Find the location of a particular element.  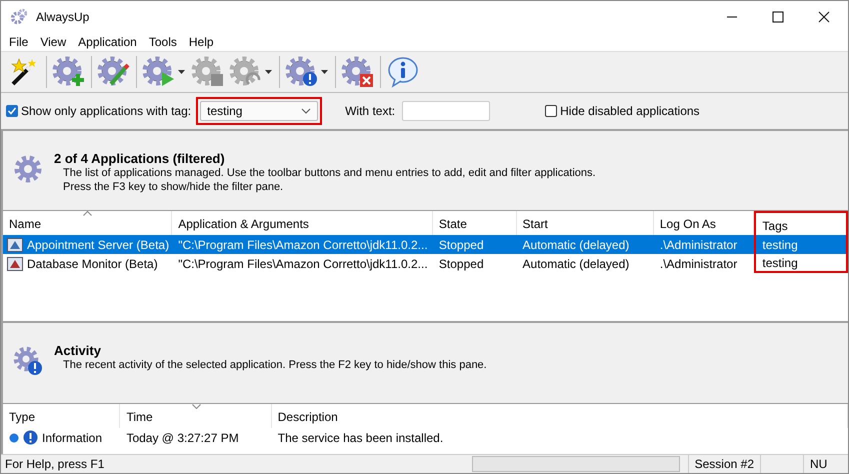

info-icon is located at coordinates (30, 437).